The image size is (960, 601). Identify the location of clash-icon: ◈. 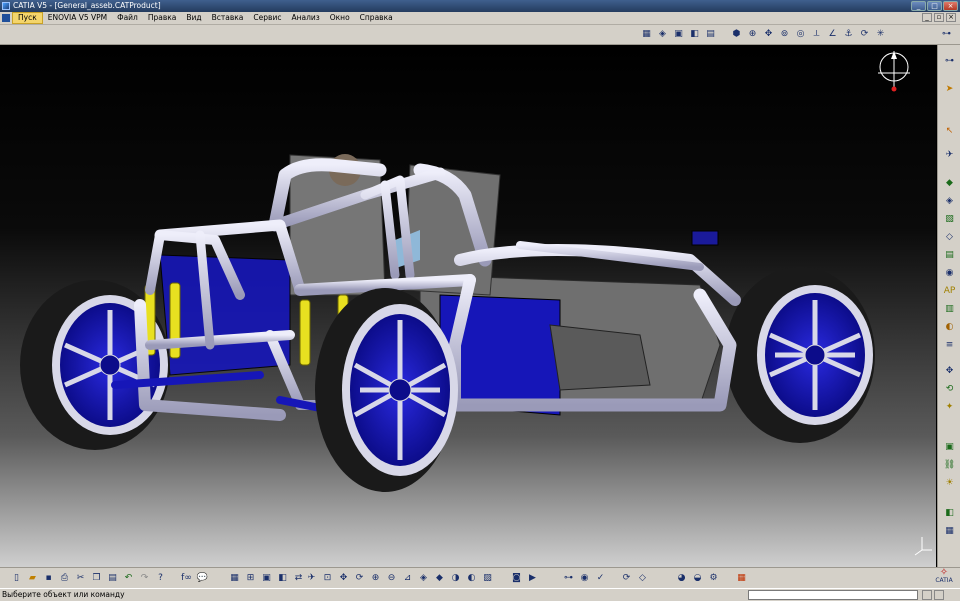
(949, 201).